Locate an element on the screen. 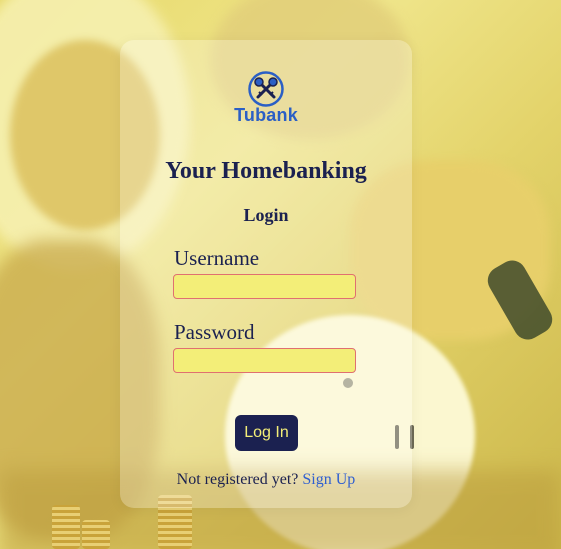  login-heading: Login is located at coordinates (266, 215).